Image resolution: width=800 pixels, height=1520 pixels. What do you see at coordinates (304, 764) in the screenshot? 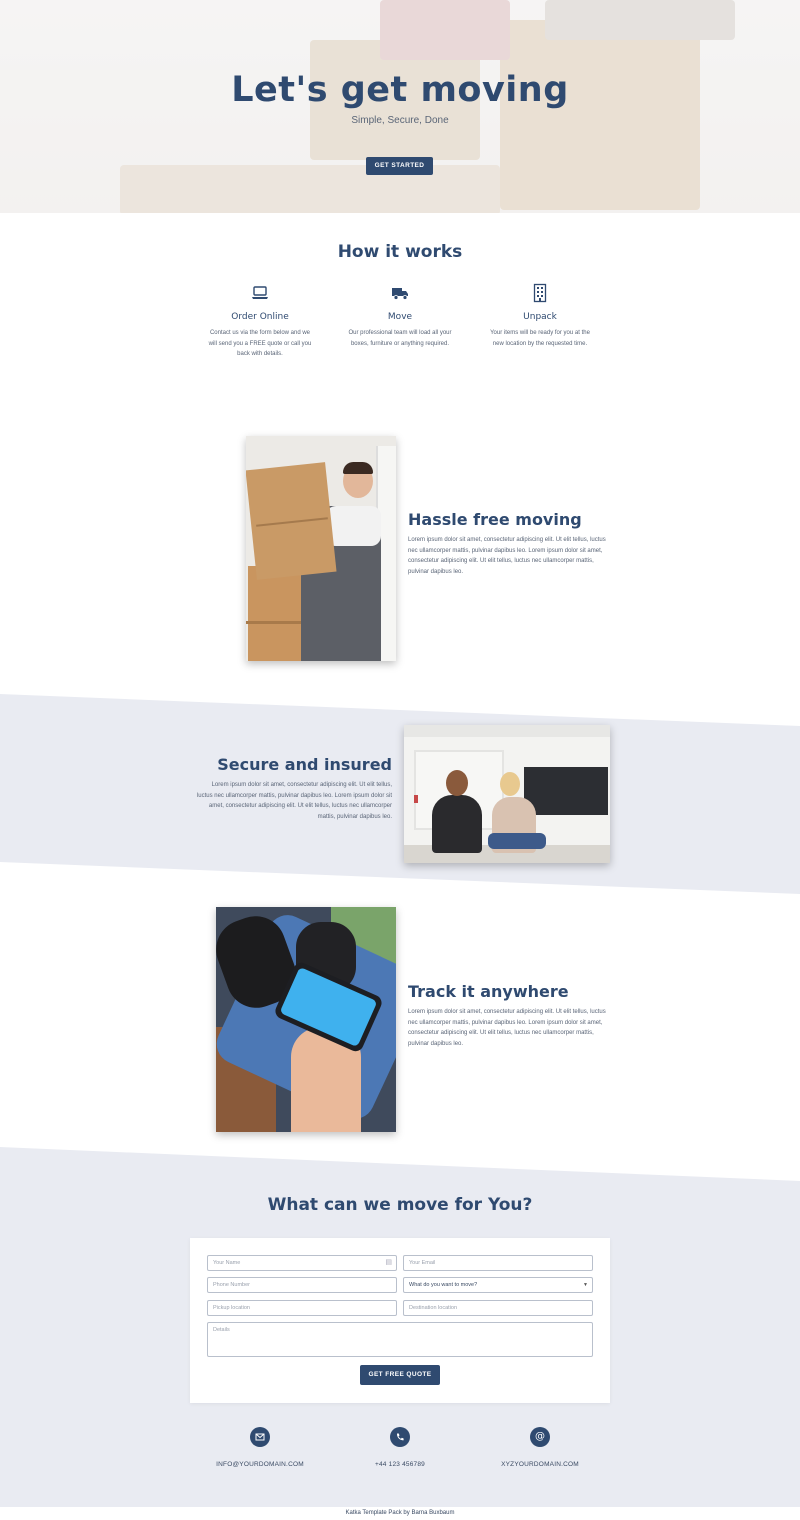
I see `feature-title: Secure and insured` at bounding box center [304, 764].